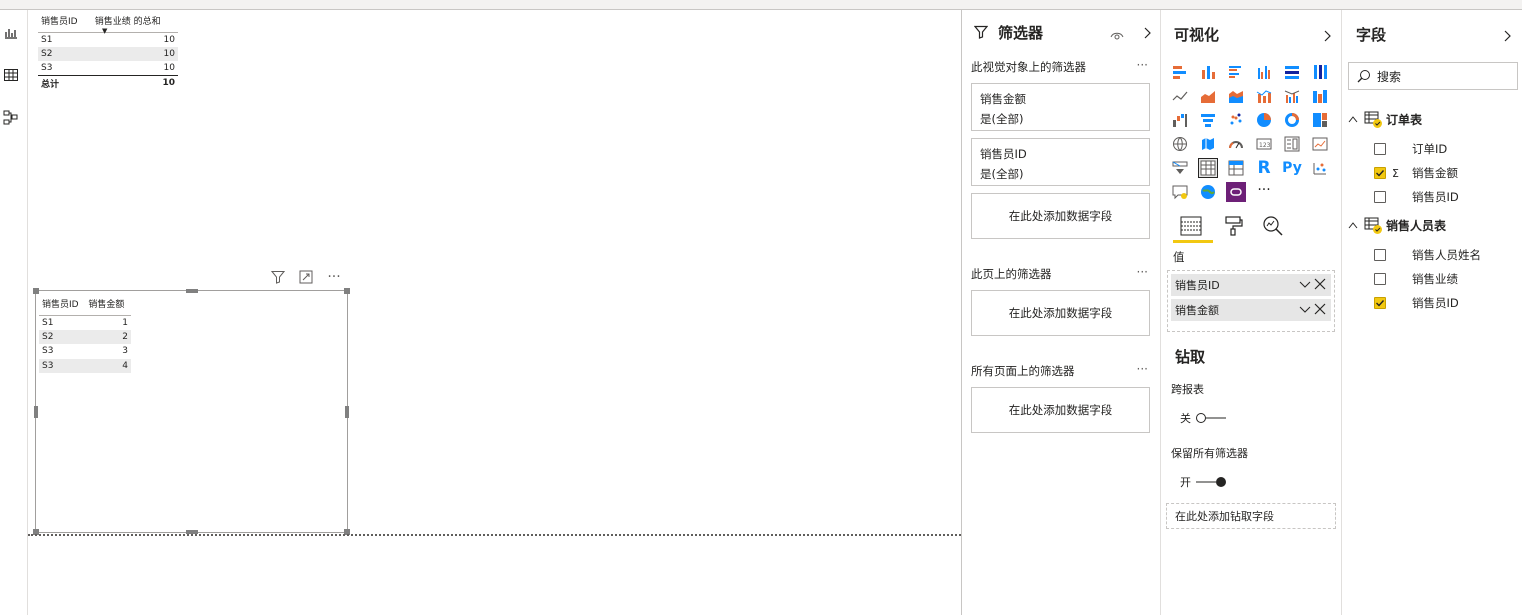  Describe the element at coordinates (1180, 192) in the screenshot. I see `qa-visual-icon` at that location.